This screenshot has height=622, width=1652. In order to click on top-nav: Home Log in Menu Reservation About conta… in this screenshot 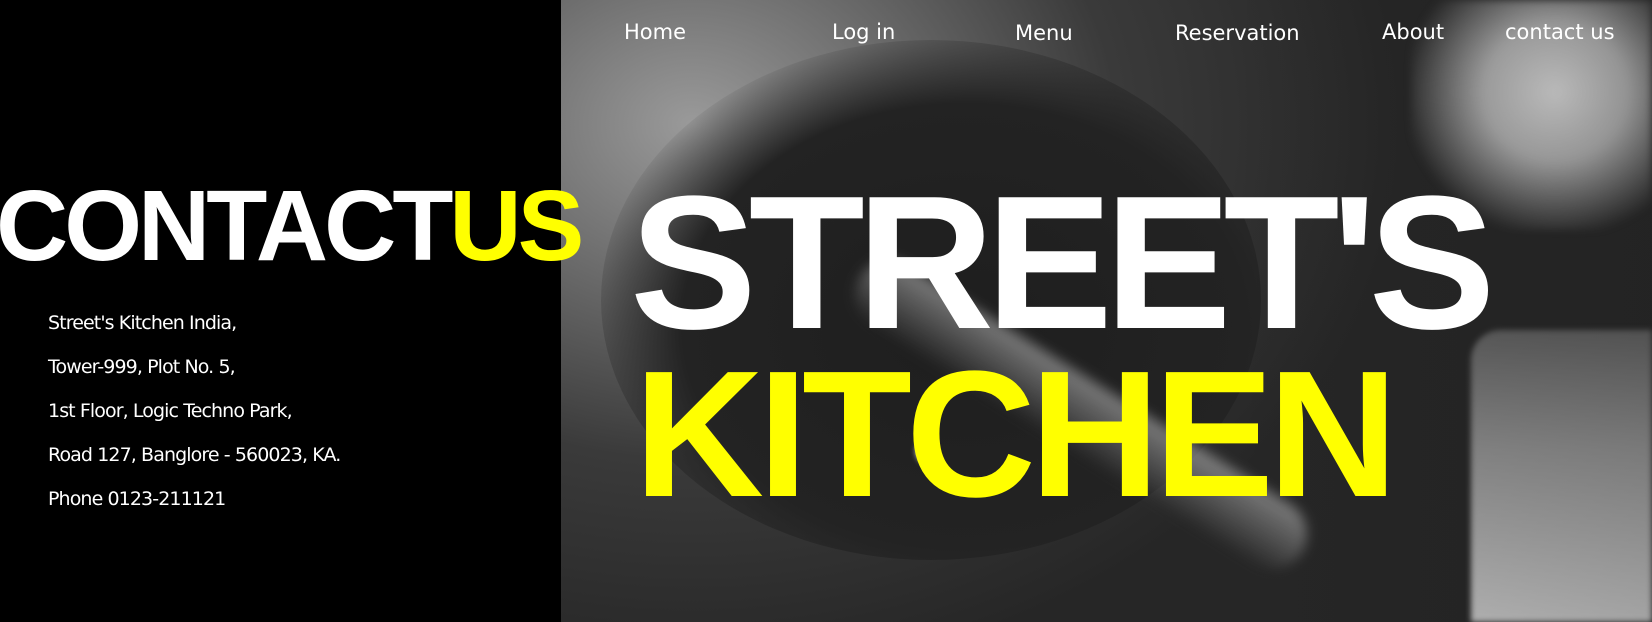, I will do `click(826, 35)`.